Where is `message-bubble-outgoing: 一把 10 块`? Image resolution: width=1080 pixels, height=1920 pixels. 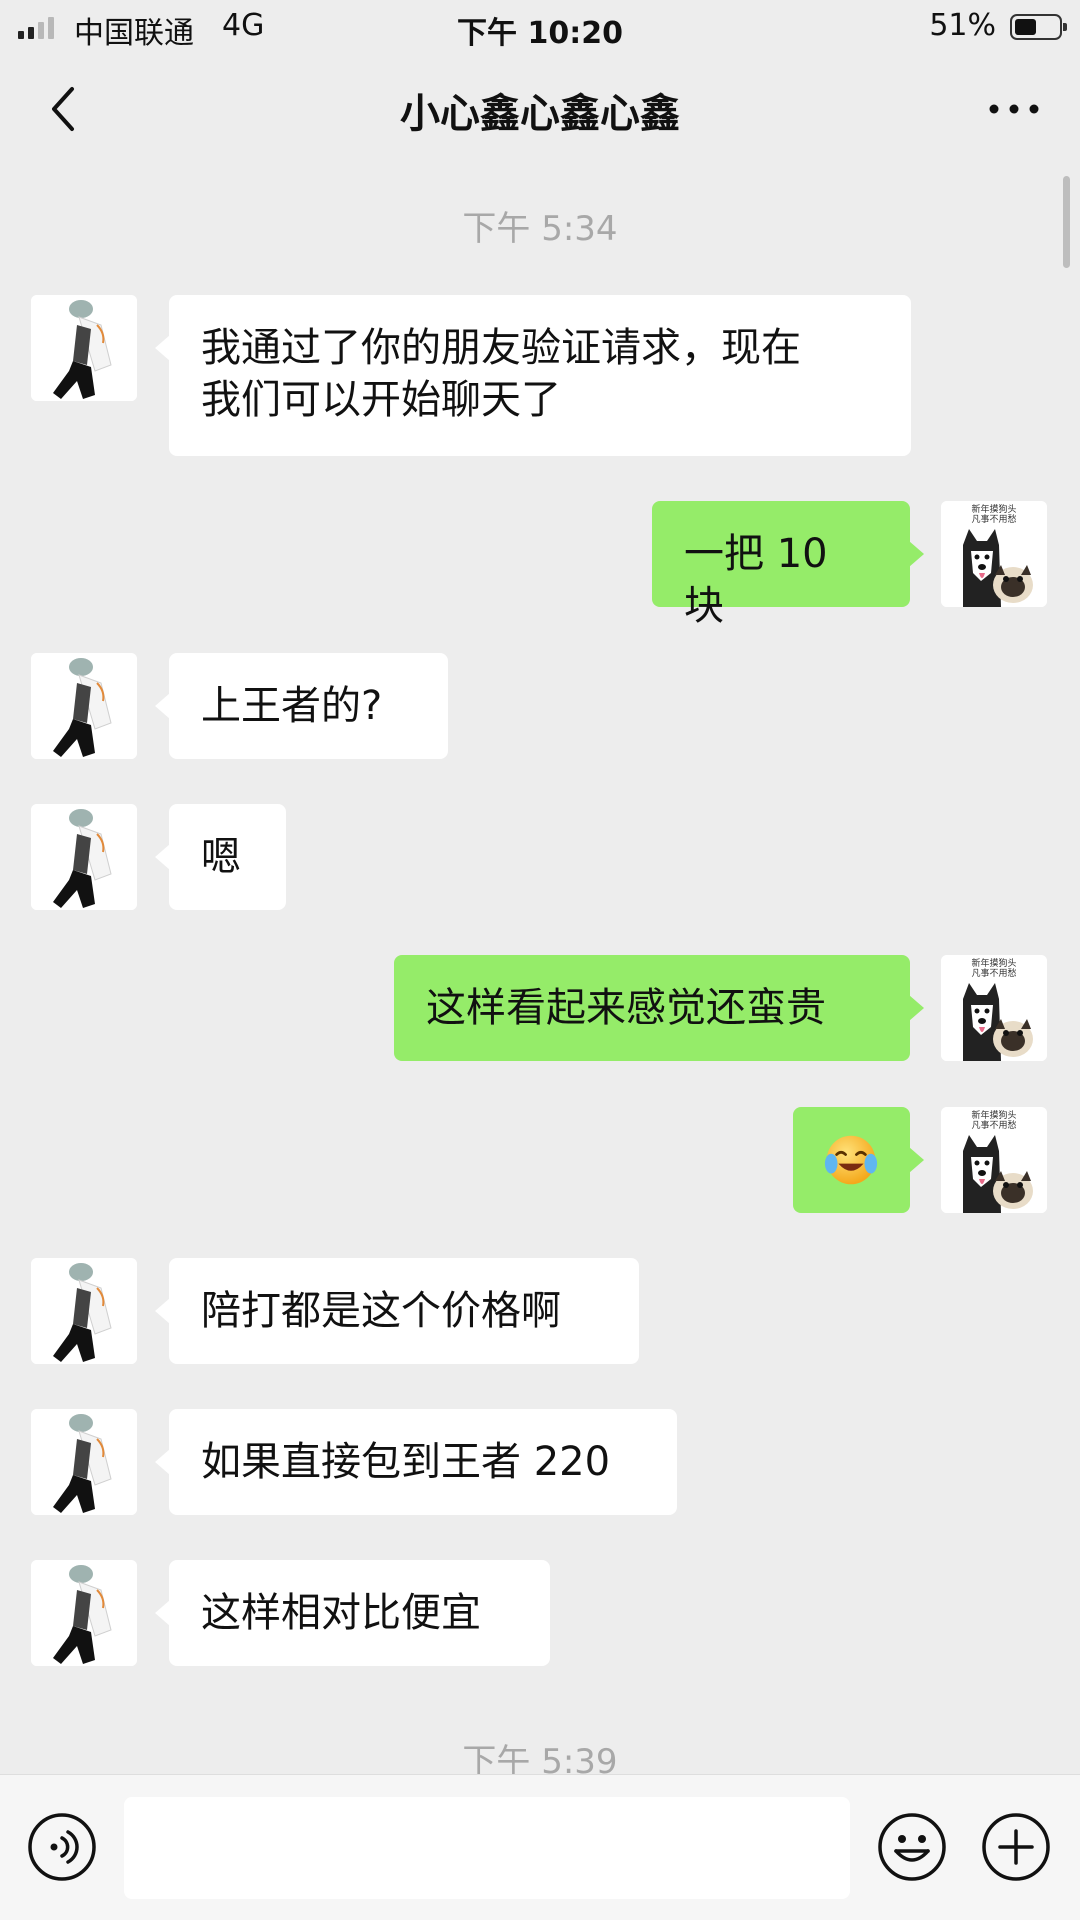 message-bubble-outgoing: 一把 10 块 is located at coordinates (788, 565).